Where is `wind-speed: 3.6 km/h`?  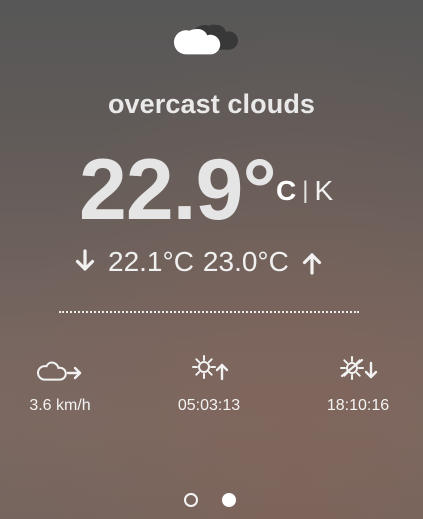 wind-speed: 3.6 km/h is located at coordinates (60, 405).